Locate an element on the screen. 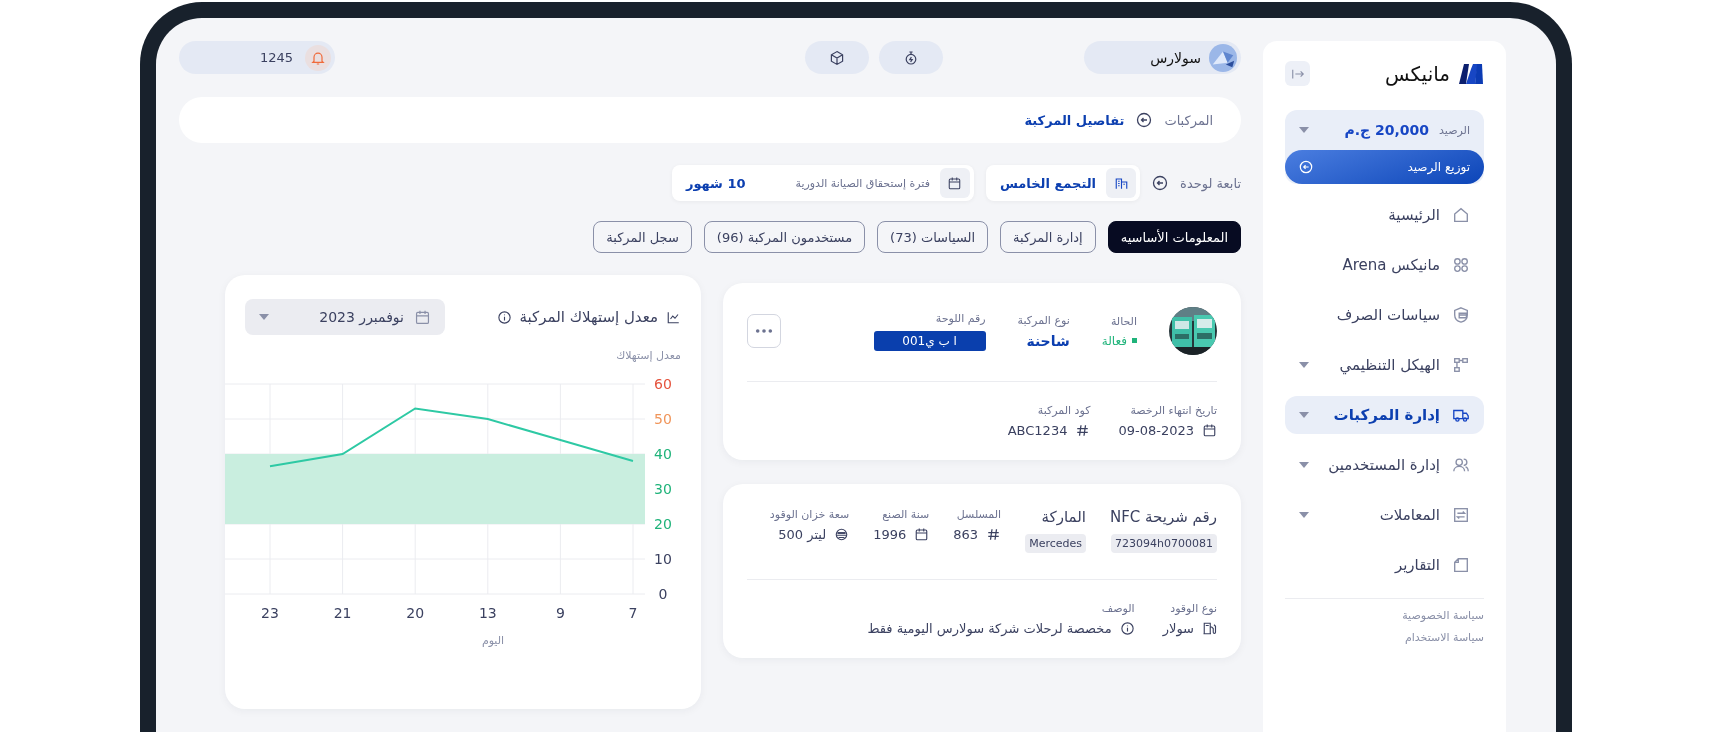 This screenshot has height=732, width=1712. more-button is located at coordinates (764, 331).